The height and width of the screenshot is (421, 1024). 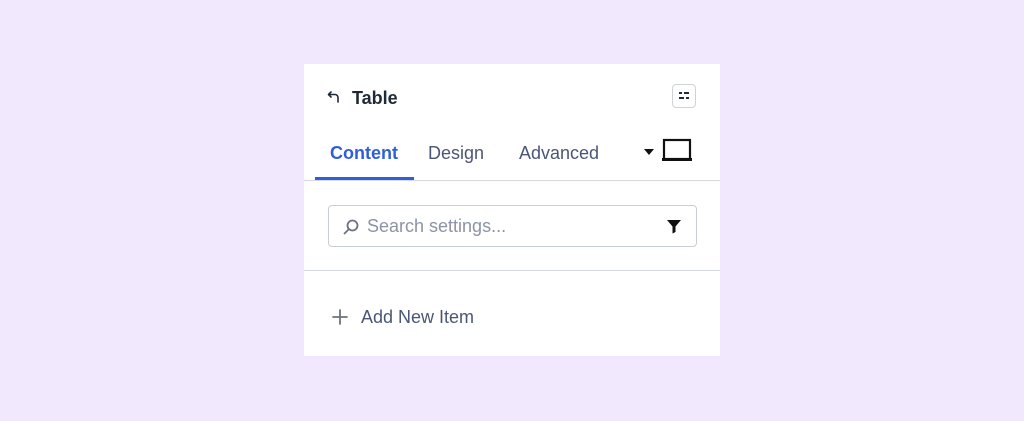 What do you see at coordinates (674, 226) in the screenshot?
I see `filter-icon` at bounding box center [674, 226].